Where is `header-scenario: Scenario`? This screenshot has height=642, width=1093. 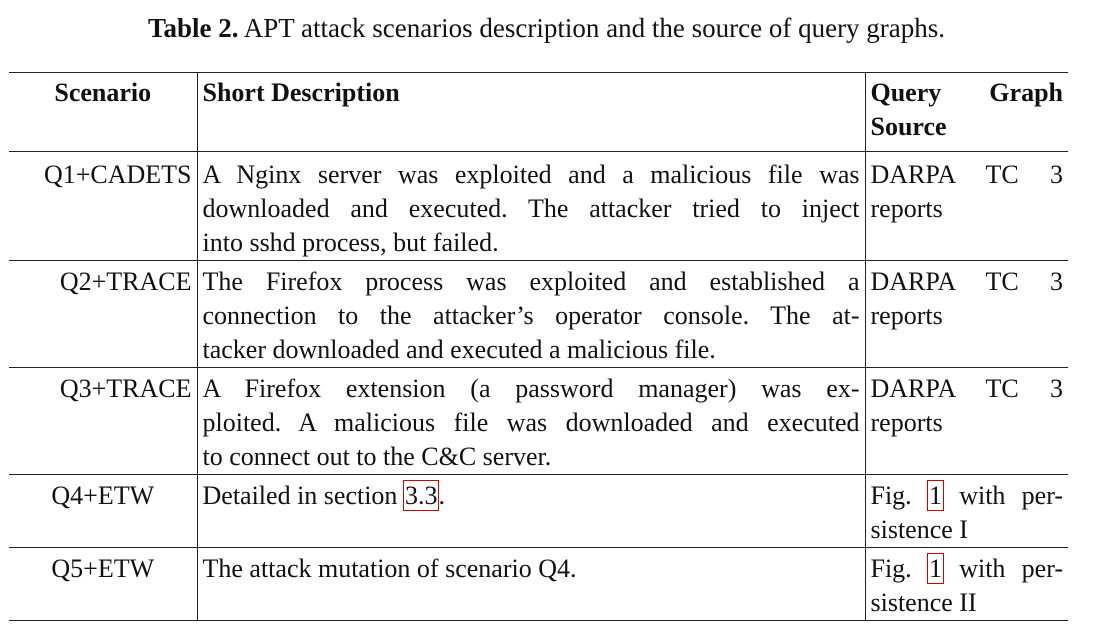 header-scenario: Scenario is located at coordinates (103, 112).